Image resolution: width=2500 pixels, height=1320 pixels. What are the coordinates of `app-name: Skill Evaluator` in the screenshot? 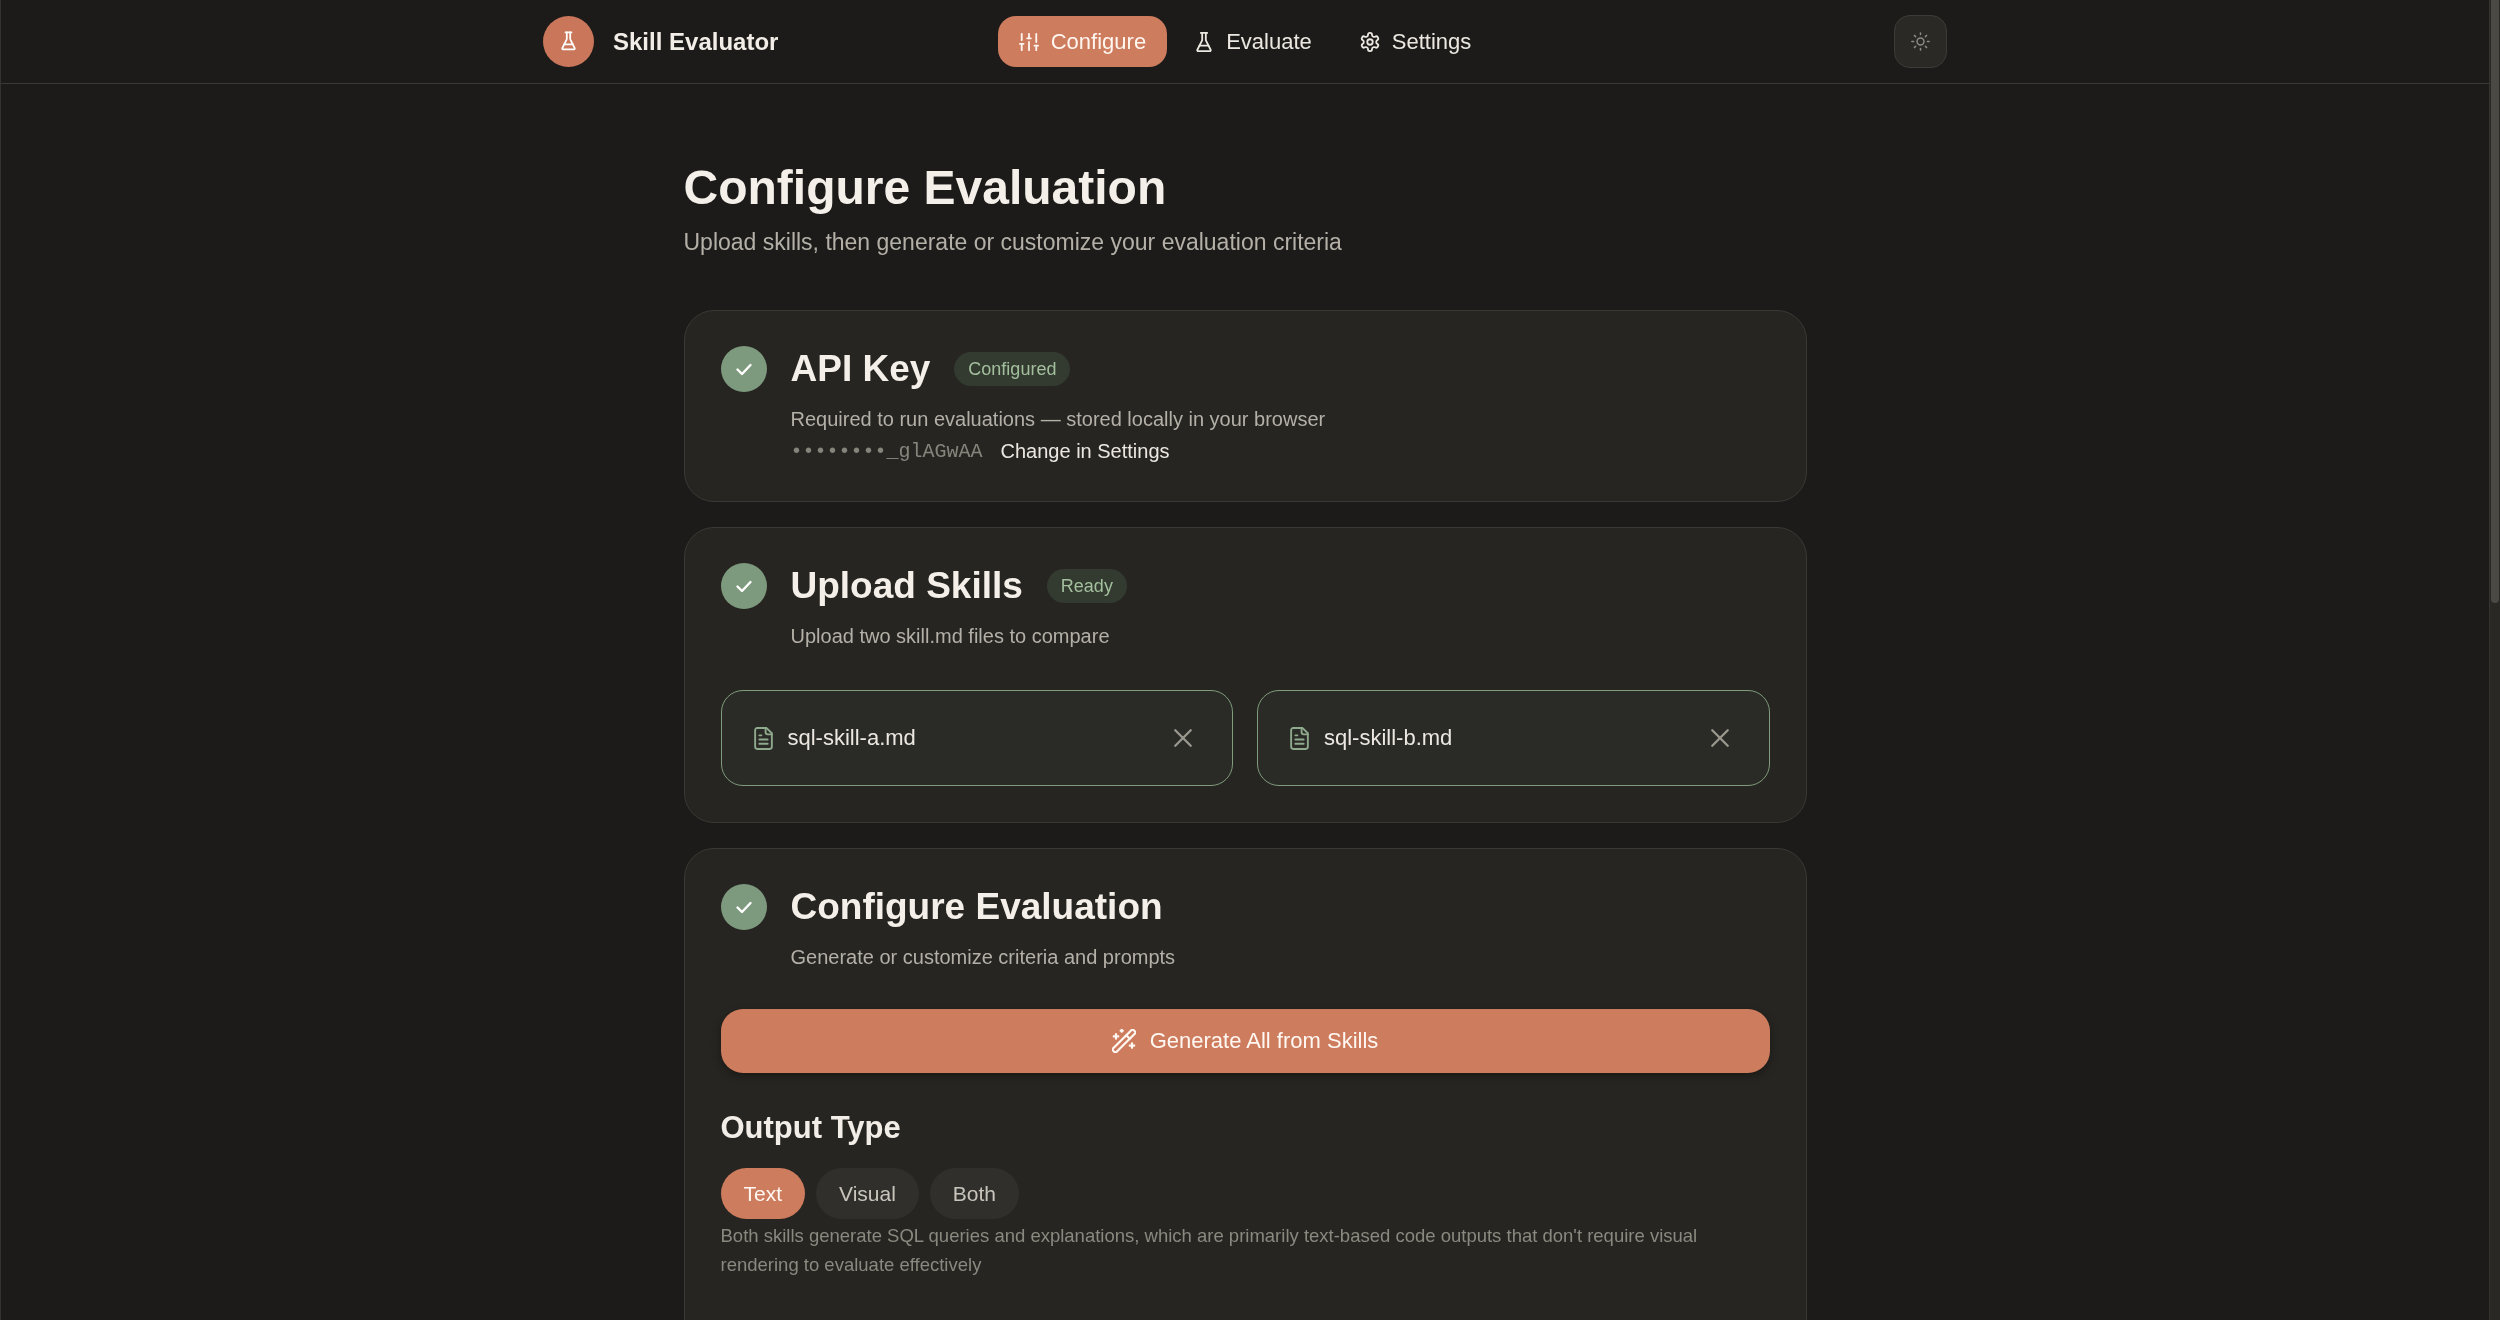 It's located at (696, 41).